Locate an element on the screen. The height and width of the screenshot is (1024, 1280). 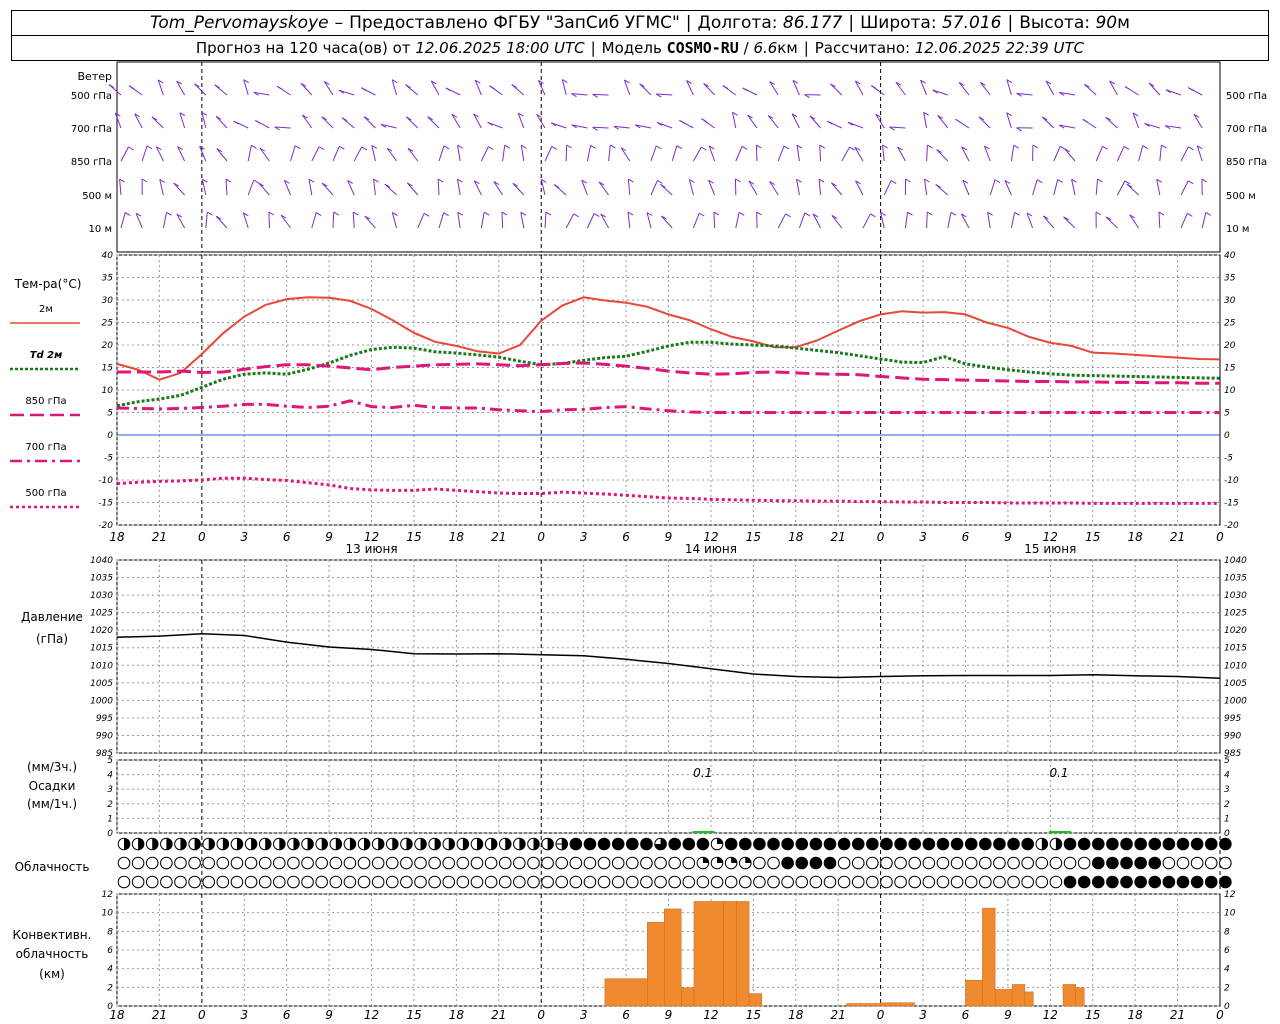
tick-label-y: 8 is located at coordinates (110, 932).